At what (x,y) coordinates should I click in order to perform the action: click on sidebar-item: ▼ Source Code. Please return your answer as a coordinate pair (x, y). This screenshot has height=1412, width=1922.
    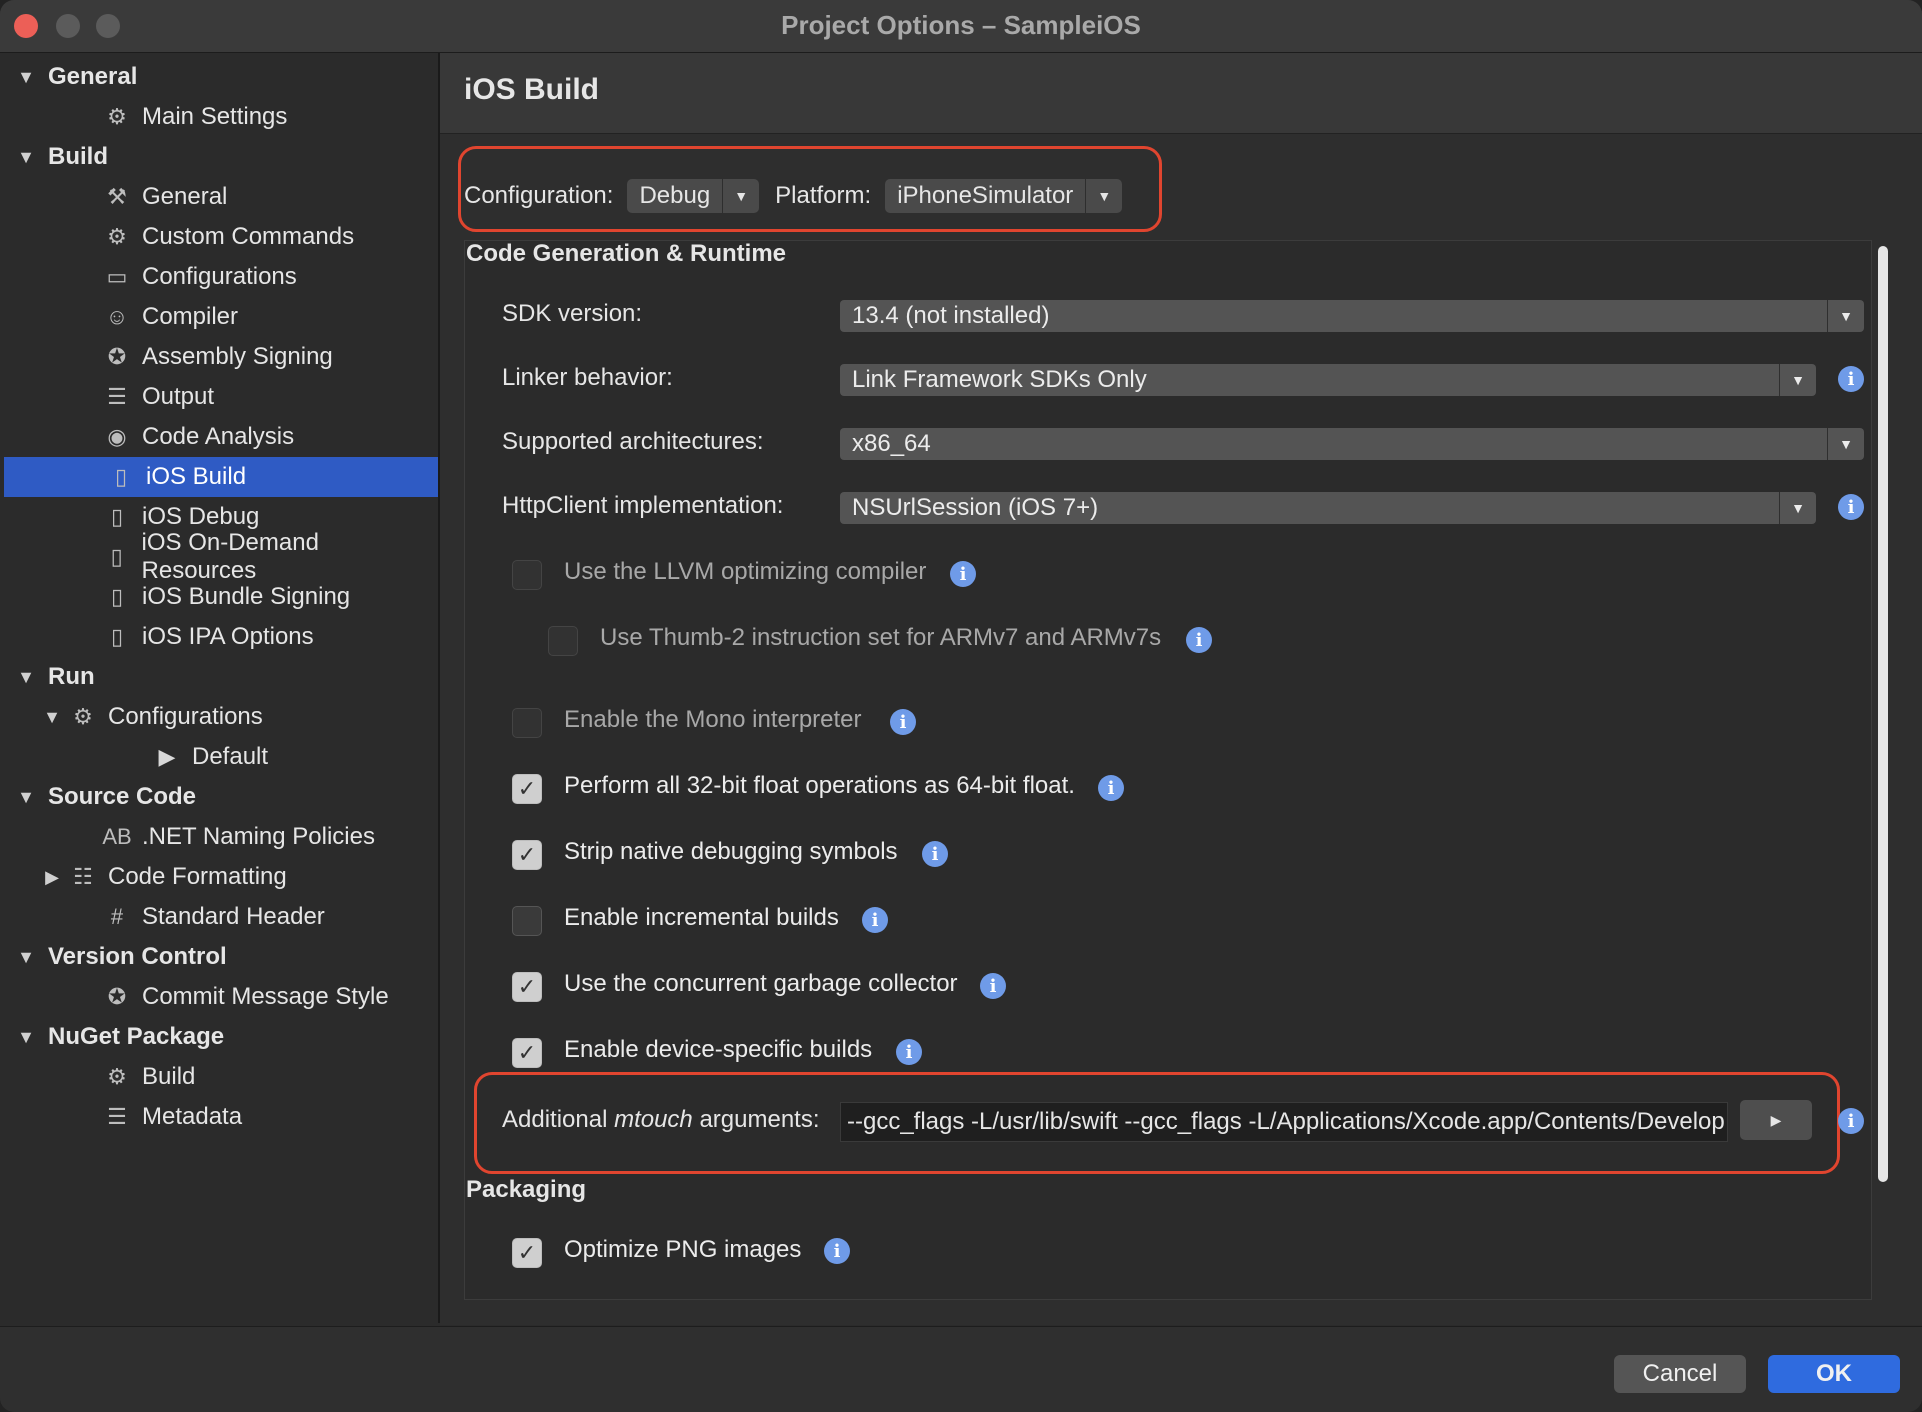
    Looking at the image, I should click on (219, 797).